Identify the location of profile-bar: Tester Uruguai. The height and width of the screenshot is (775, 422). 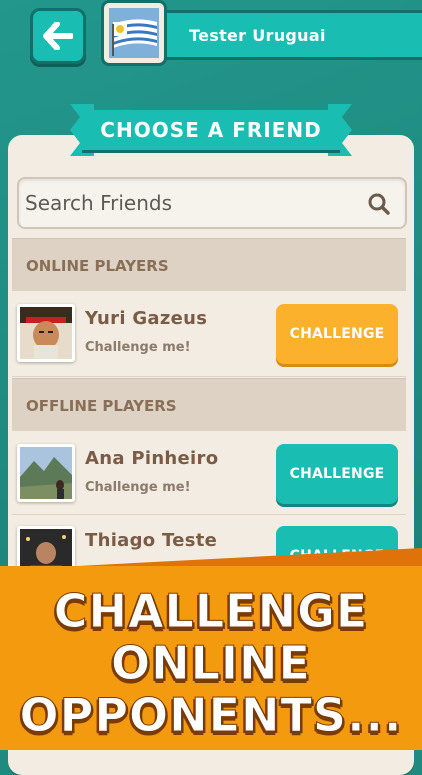
(286, 35).